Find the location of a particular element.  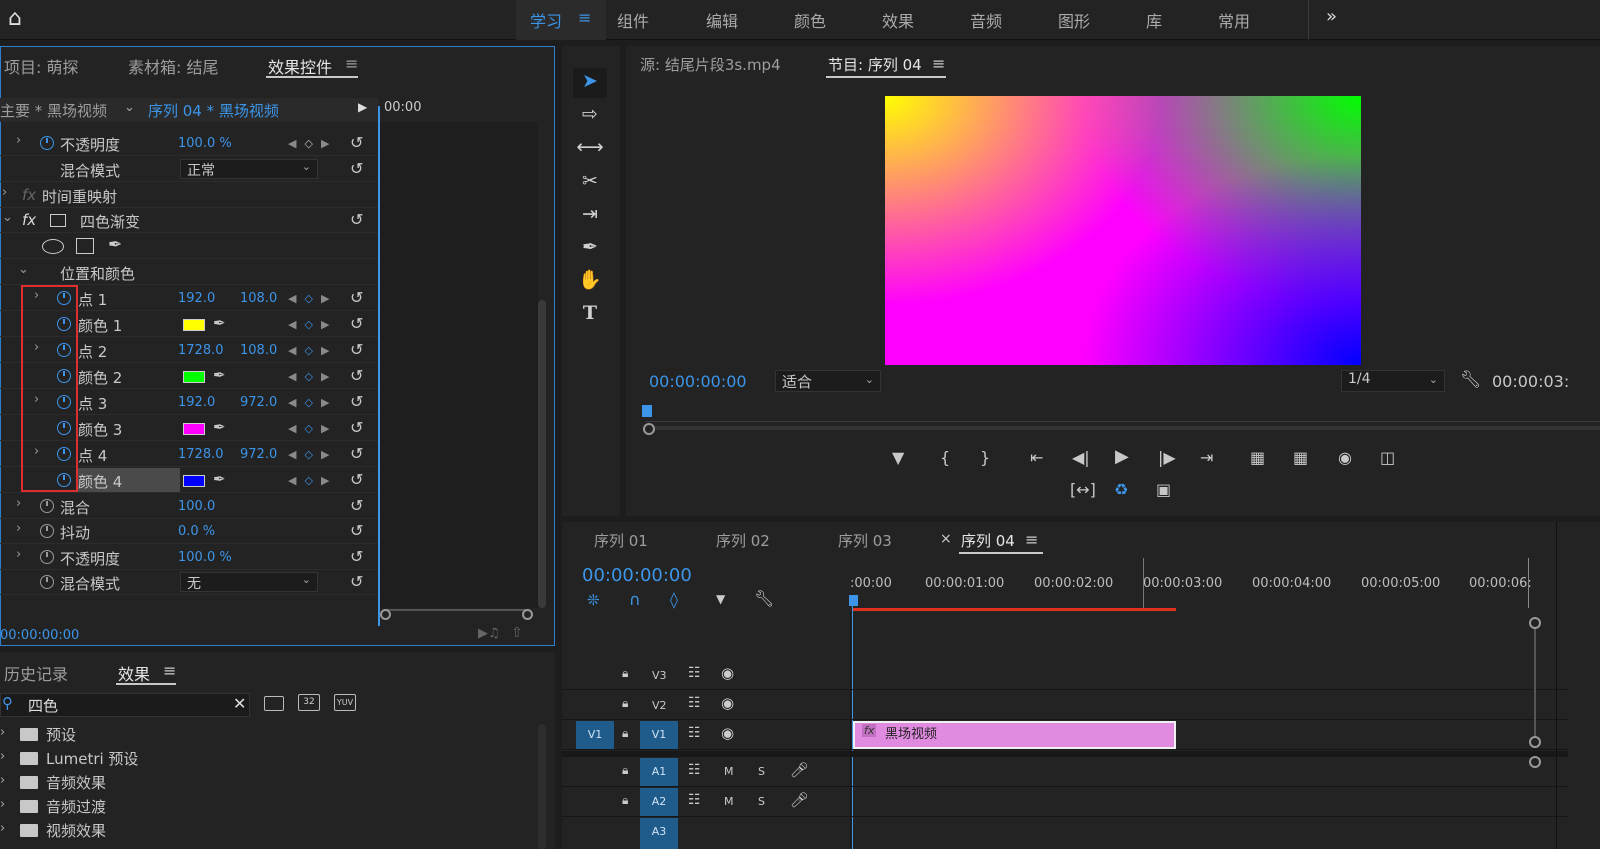

linked-selection-icon: ◊ is located at coordinates (674, 599).